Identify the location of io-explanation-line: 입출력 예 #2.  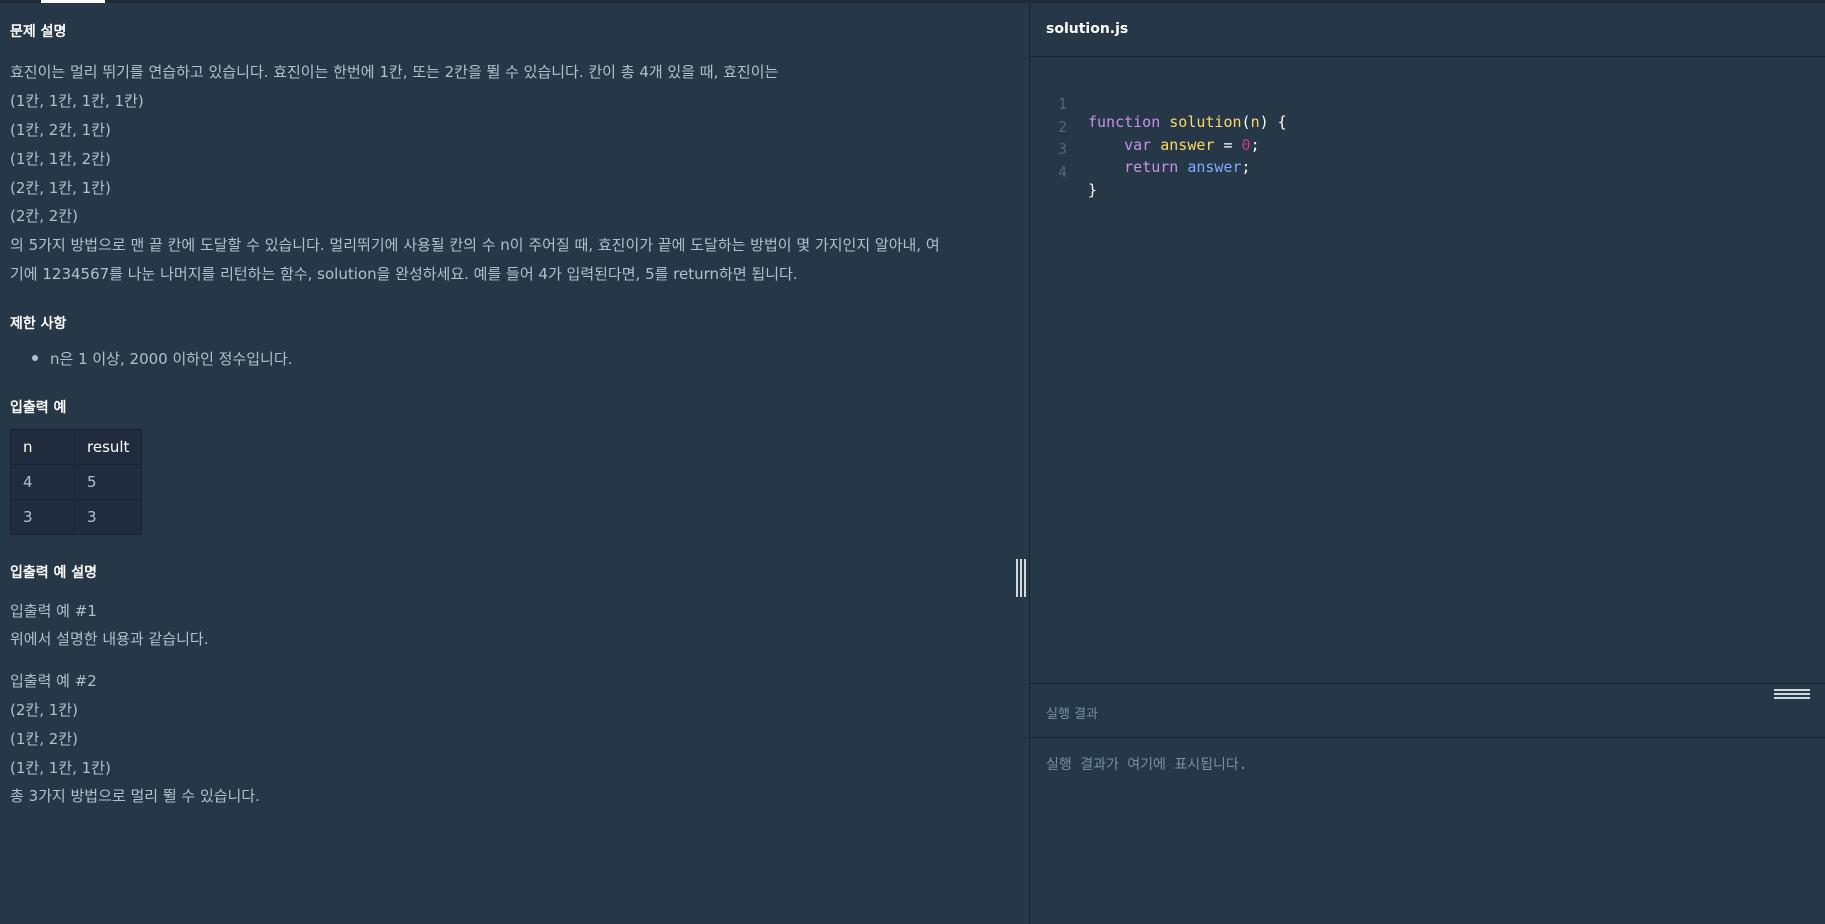
(53, 681).